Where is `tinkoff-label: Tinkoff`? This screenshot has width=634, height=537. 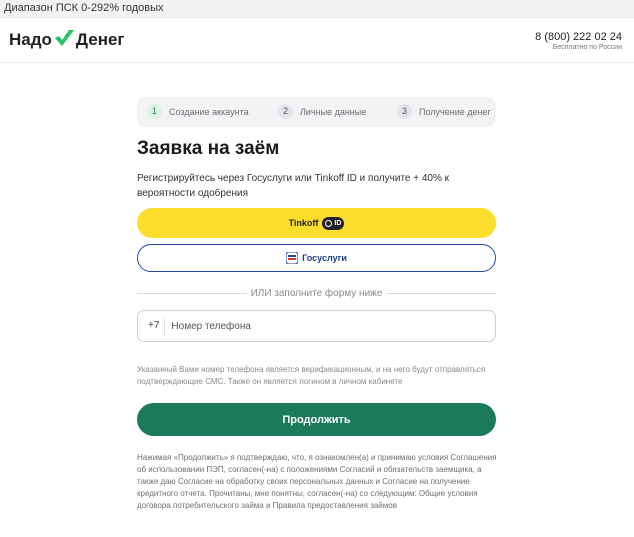 tinkoff-label: Tinkoff is located at coordinates (303, 223).